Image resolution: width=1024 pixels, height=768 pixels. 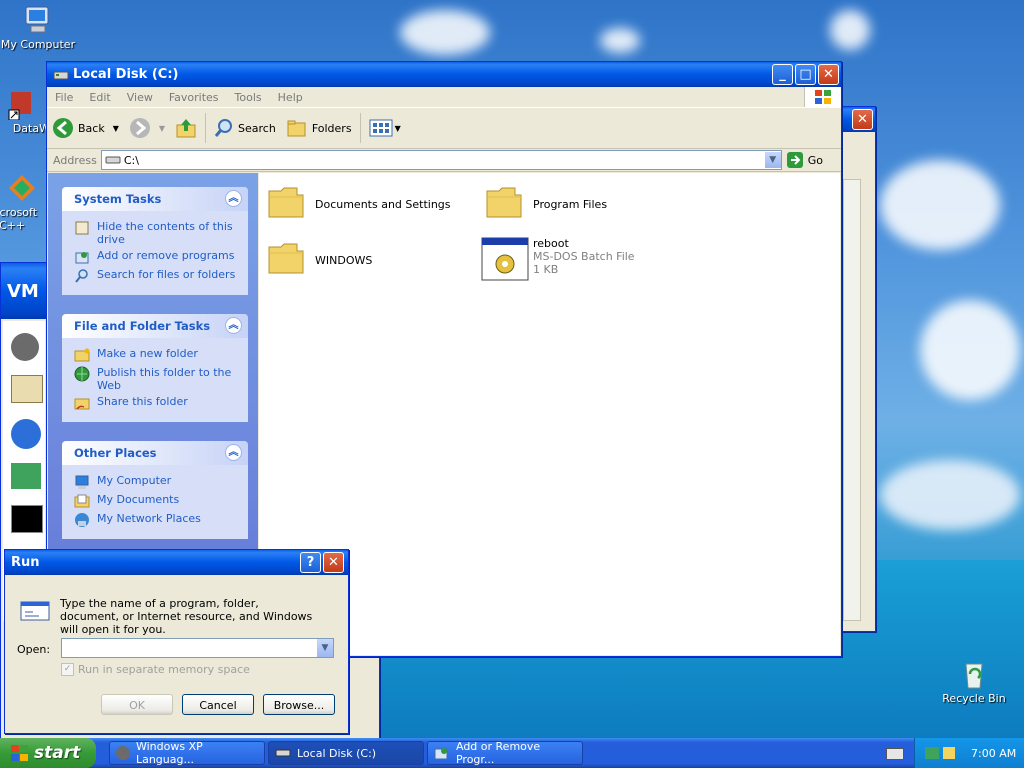 What do you see at coordinates (99, 97) in the screenshot?
I see `menu-edit: Edit` at bounding box center [99, 97].